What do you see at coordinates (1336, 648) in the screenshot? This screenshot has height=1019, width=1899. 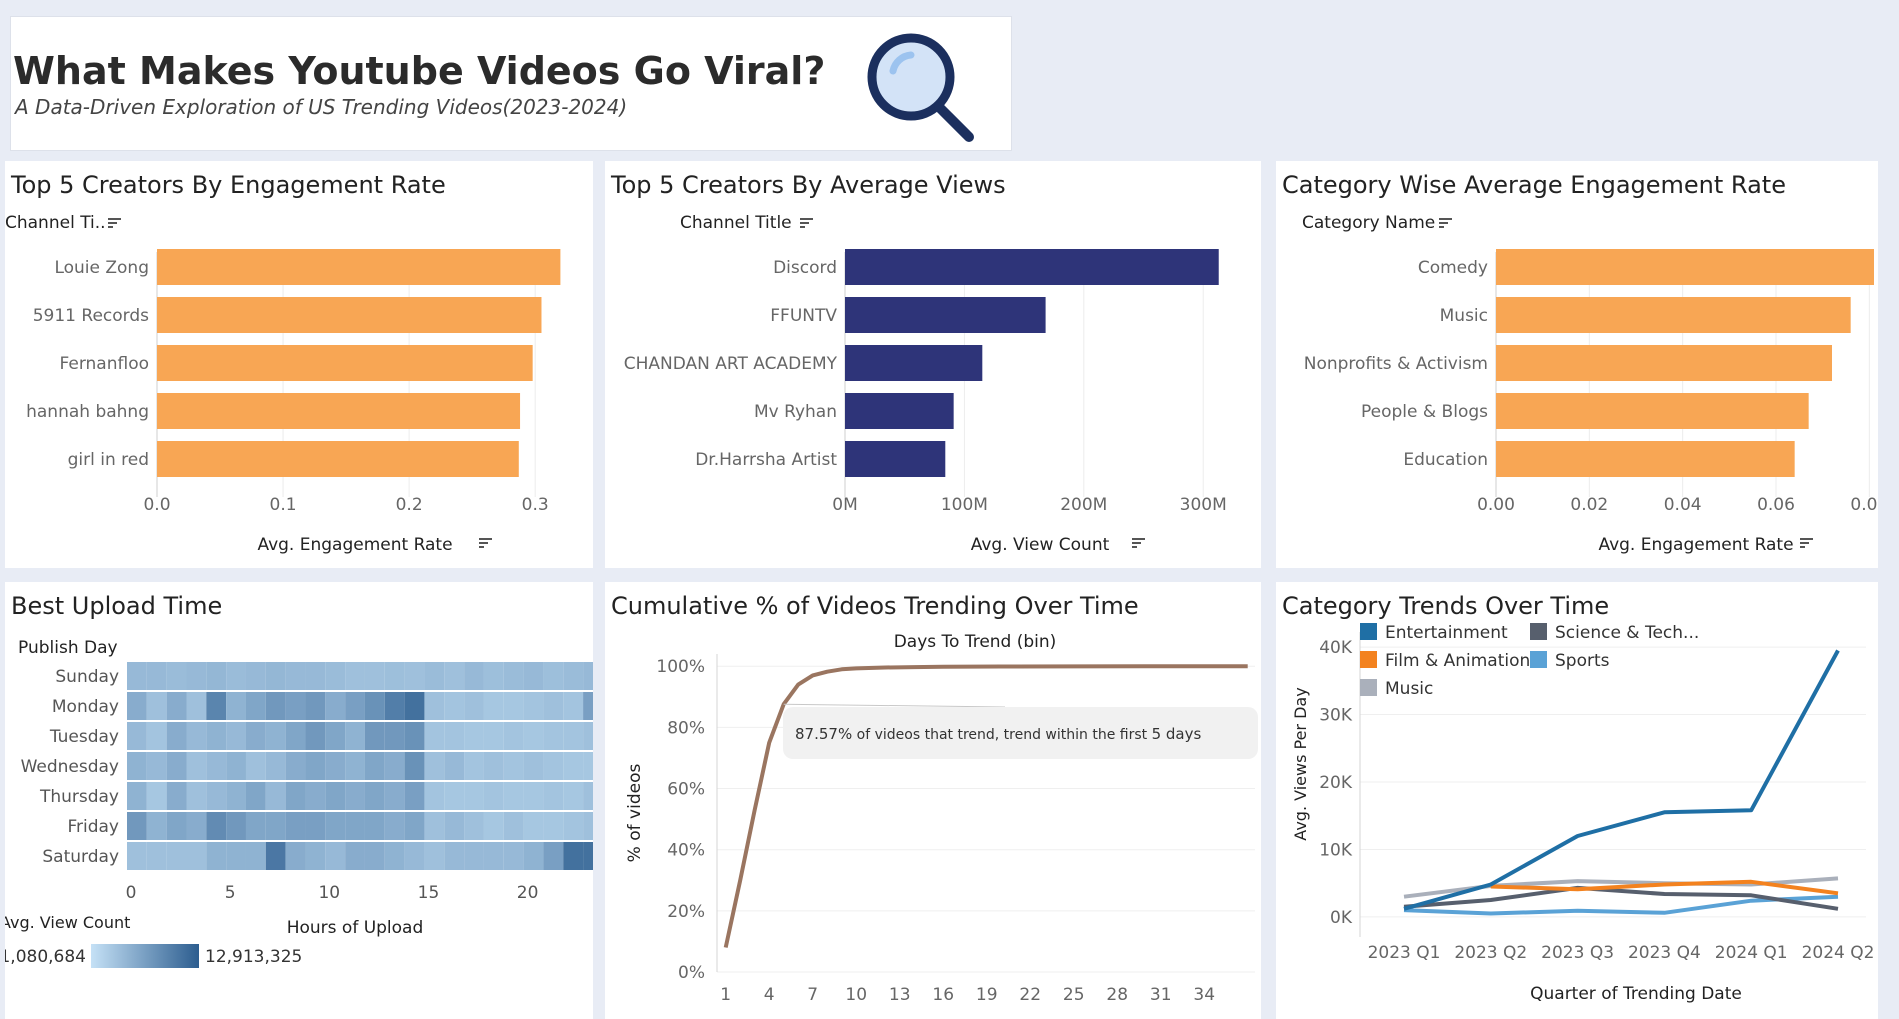 I see `y-tick-label: 40K` at bounding box center [1336, 648].